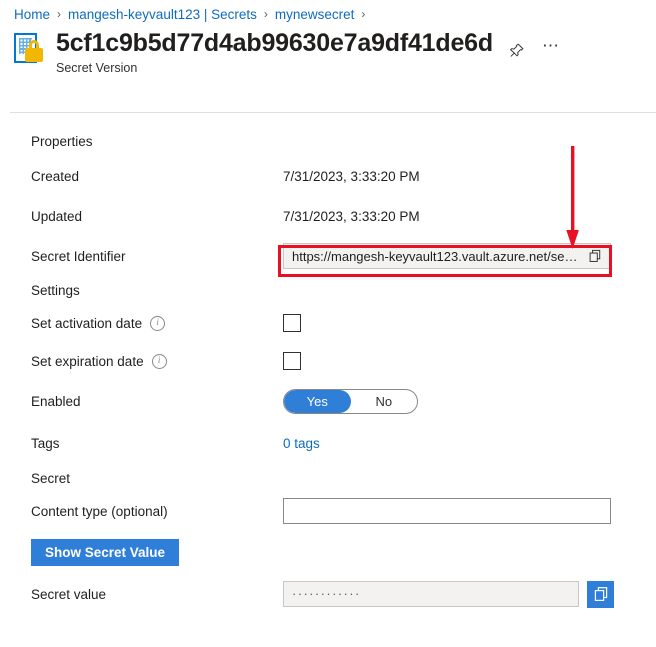 This screenshot has height=647, width=656. Describe the element at coordinates (328, 552) in the screenshot. I see `show-secret-value-row: Show Secret Value` at that location.